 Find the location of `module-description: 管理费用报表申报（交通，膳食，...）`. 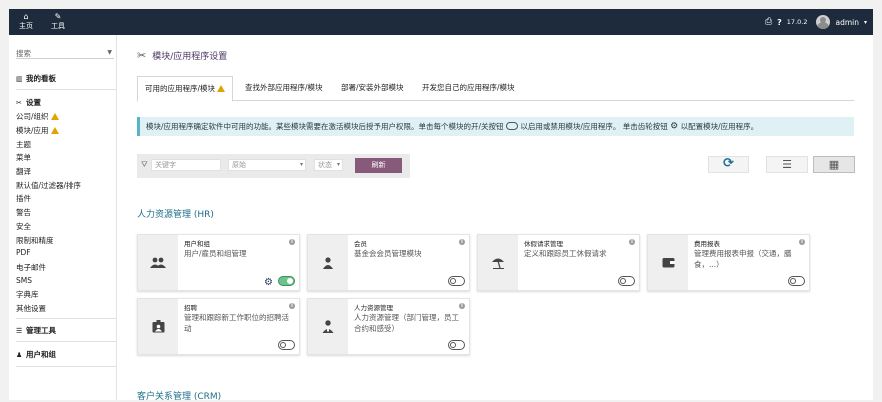

module-description: 管理费用报表申报（交通，膳食，...） is located at coordinates (743, 259).